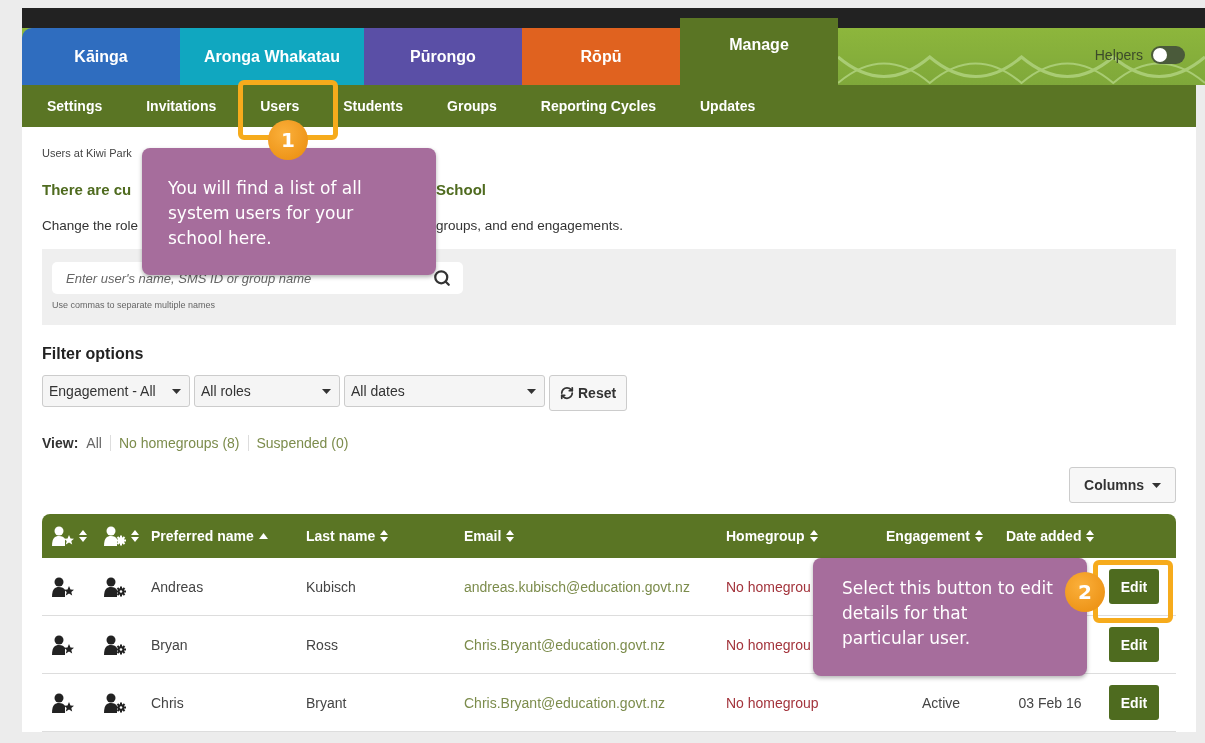  Describe the element at coordinates (87, 189) in the screenshot. I see `heading-text: There are cu` at that location.